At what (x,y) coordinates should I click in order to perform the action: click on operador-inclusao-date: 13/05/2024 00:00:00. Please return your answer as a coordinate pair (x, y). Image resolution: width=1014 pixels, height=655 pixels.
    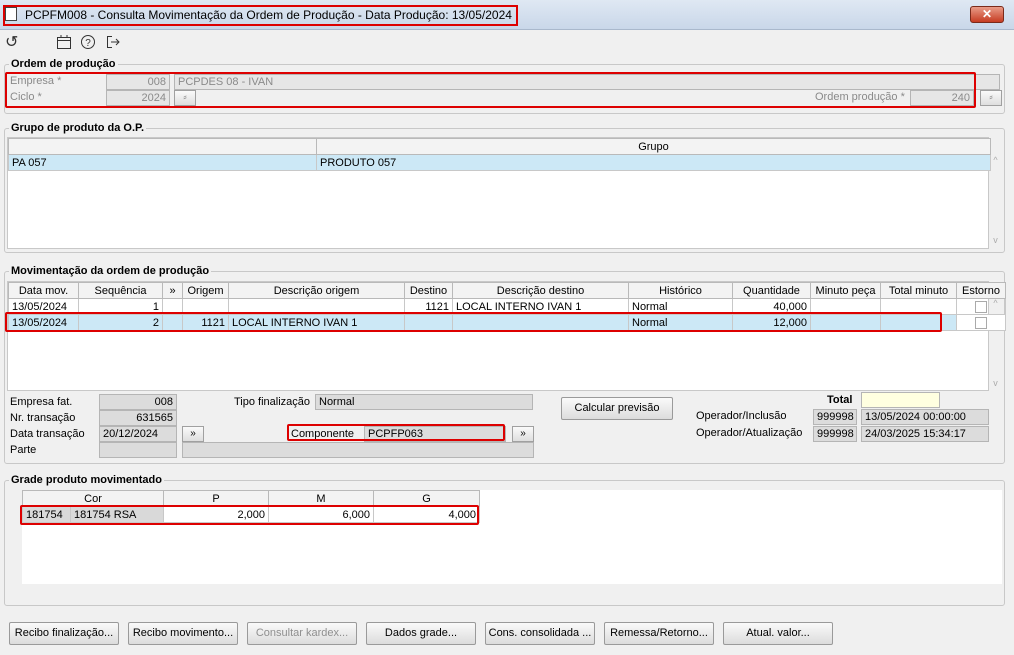
    Looking at the image, I should click on (925, 417).